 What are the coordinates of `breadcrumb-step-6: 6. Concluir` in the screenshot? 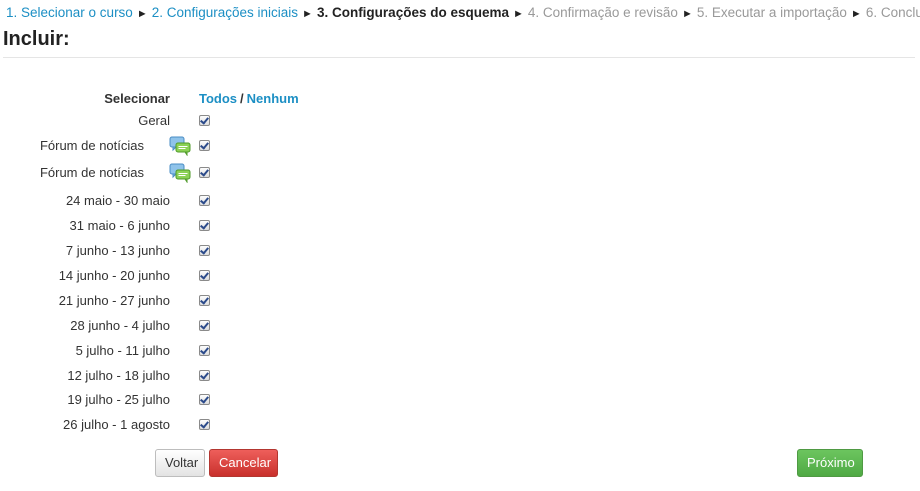 It's located at (892, 12).